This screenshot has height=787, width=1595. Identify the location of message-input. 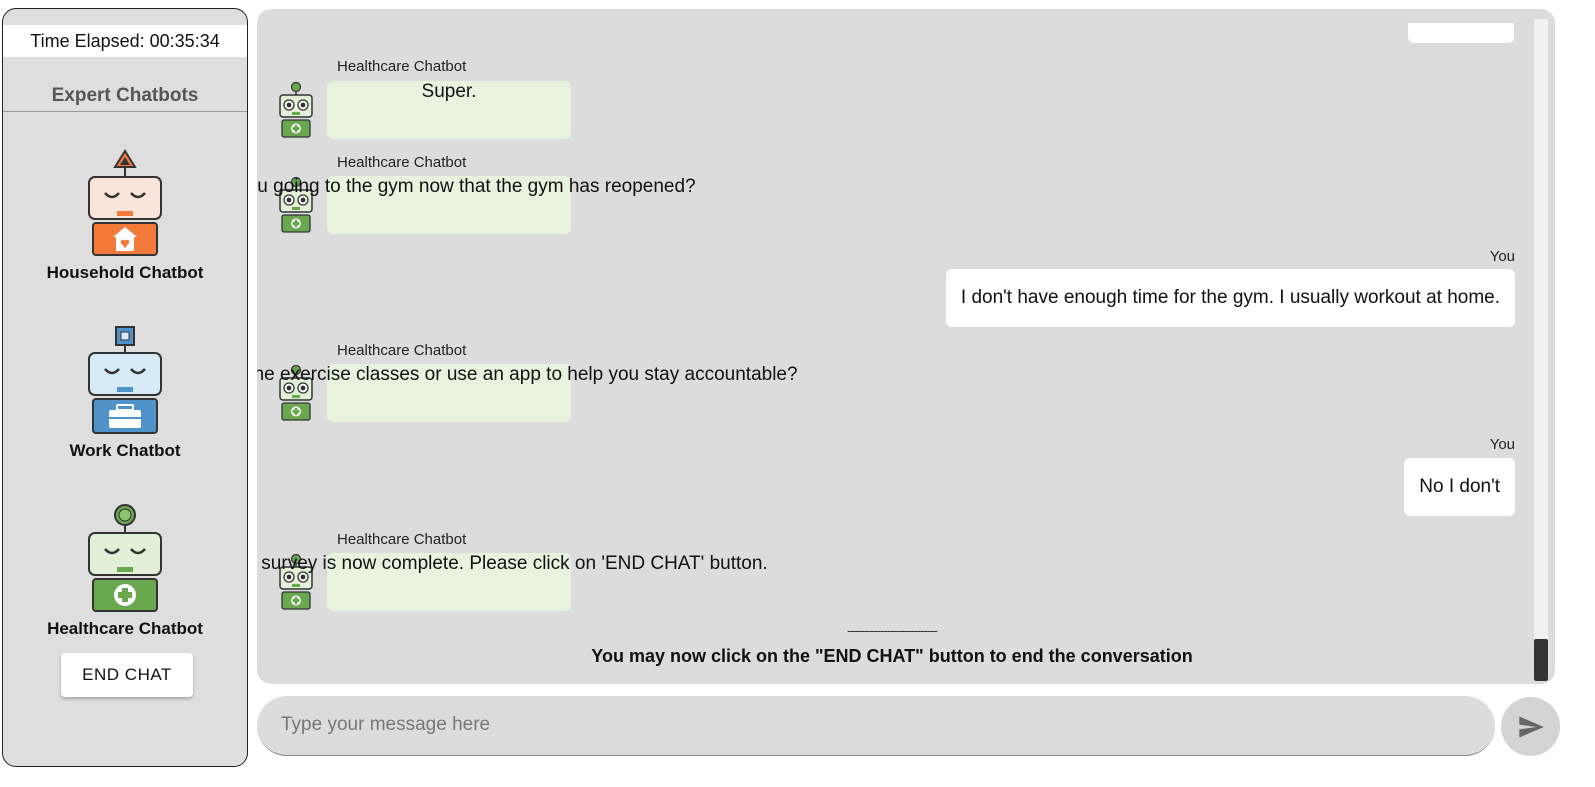
(876, 725).